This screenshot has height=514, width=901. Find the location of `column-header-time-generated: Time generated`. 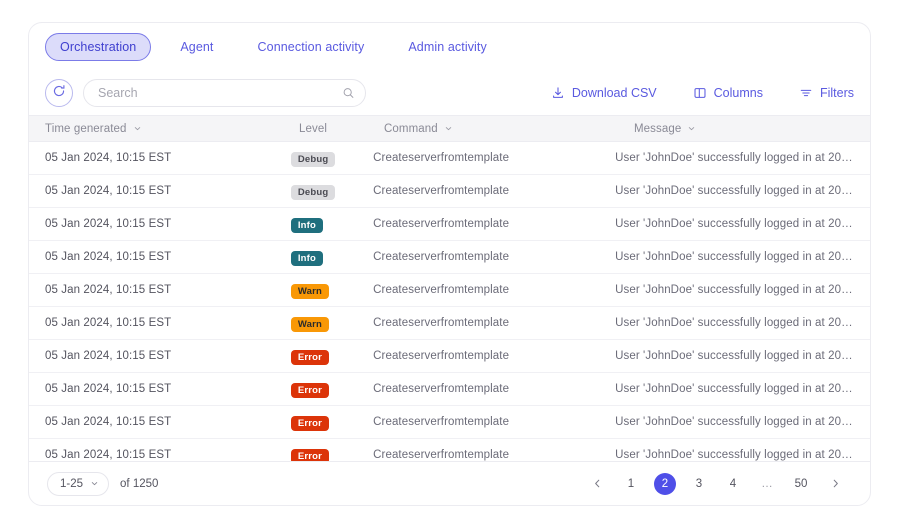

column-header-time-generated: Time generated is located at coordinates (164, 129).